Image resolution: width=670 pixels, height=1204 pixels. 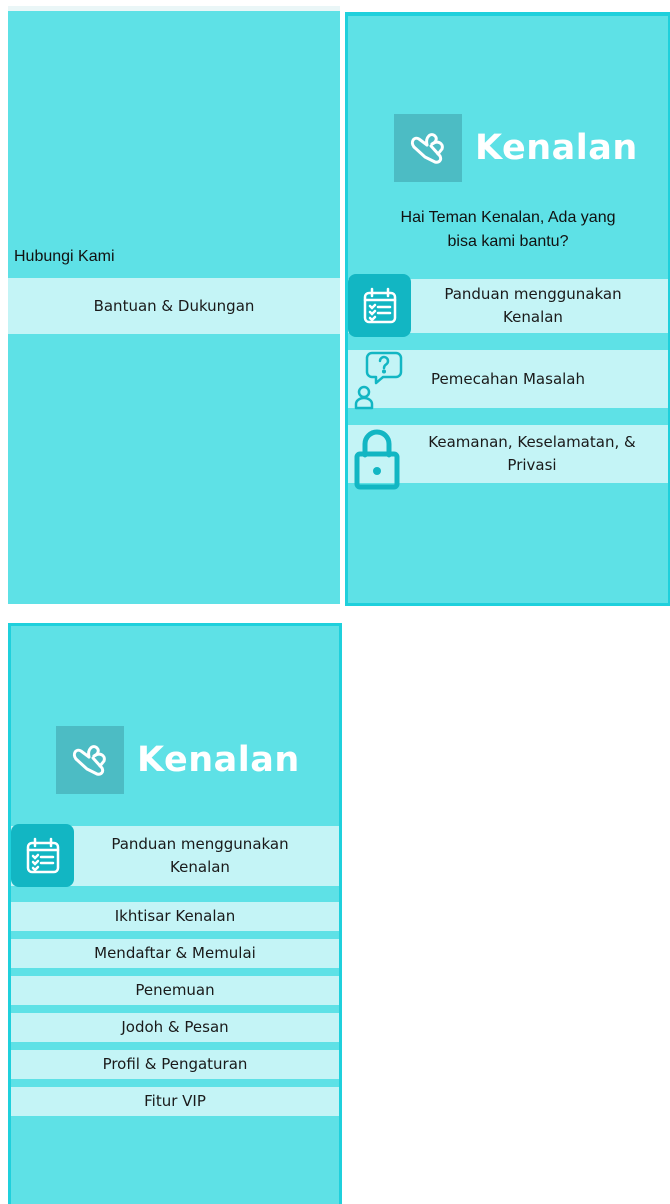 I want to click on menu-item-guide-line-1: Panduan menggunakan, so click(x=533, y=294).